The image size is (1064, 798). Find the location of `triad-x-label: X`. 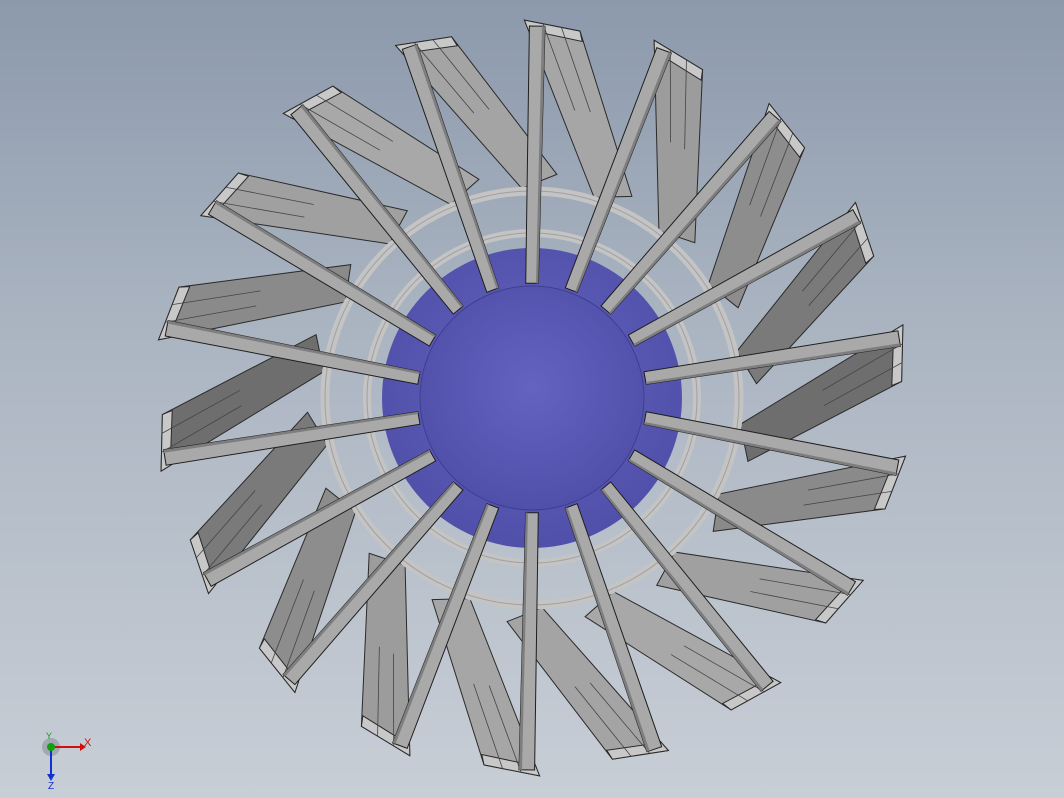

triad-x-label: X is located at coordinates (88, 743).